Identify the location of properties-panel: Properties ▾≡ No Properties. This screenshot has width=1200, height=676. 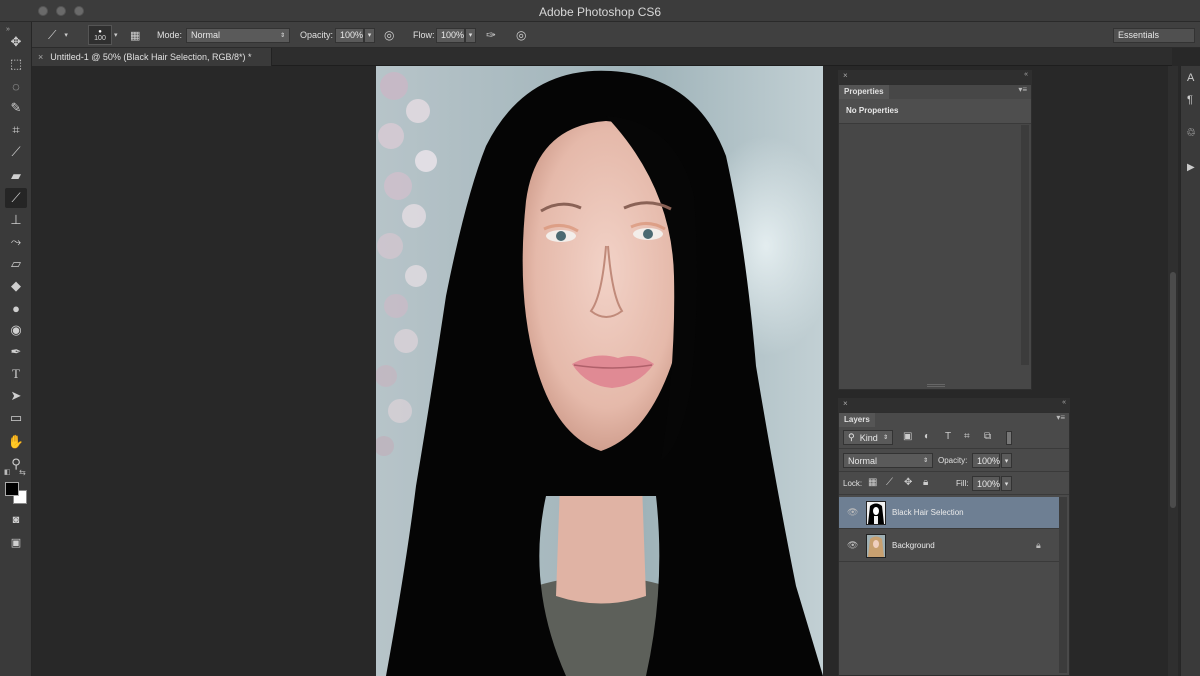
(935, 237).